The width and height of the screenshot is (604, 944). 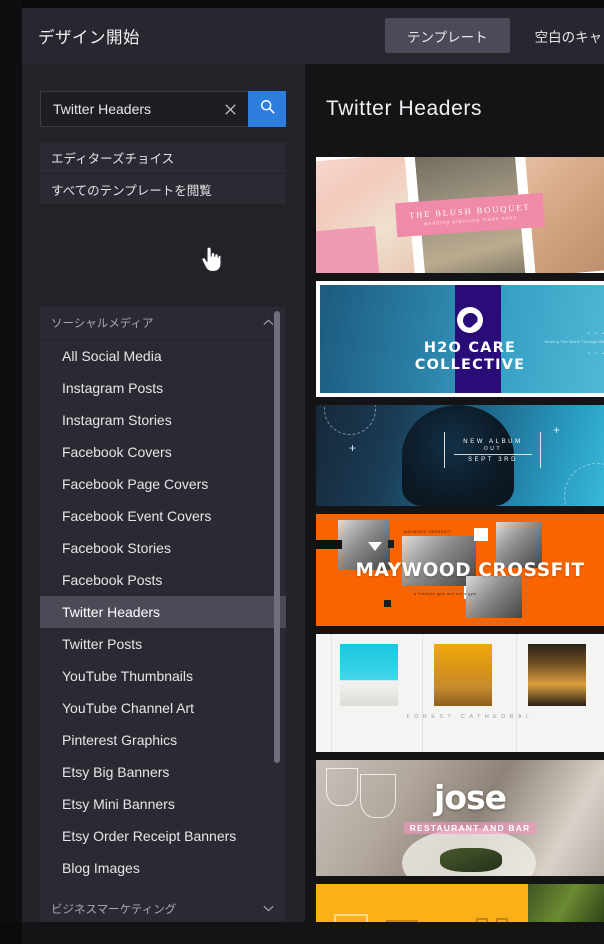 What do you see at coordinates (493, 454) in the screenshot?
I see `divider` at bounding box center [493, 454].